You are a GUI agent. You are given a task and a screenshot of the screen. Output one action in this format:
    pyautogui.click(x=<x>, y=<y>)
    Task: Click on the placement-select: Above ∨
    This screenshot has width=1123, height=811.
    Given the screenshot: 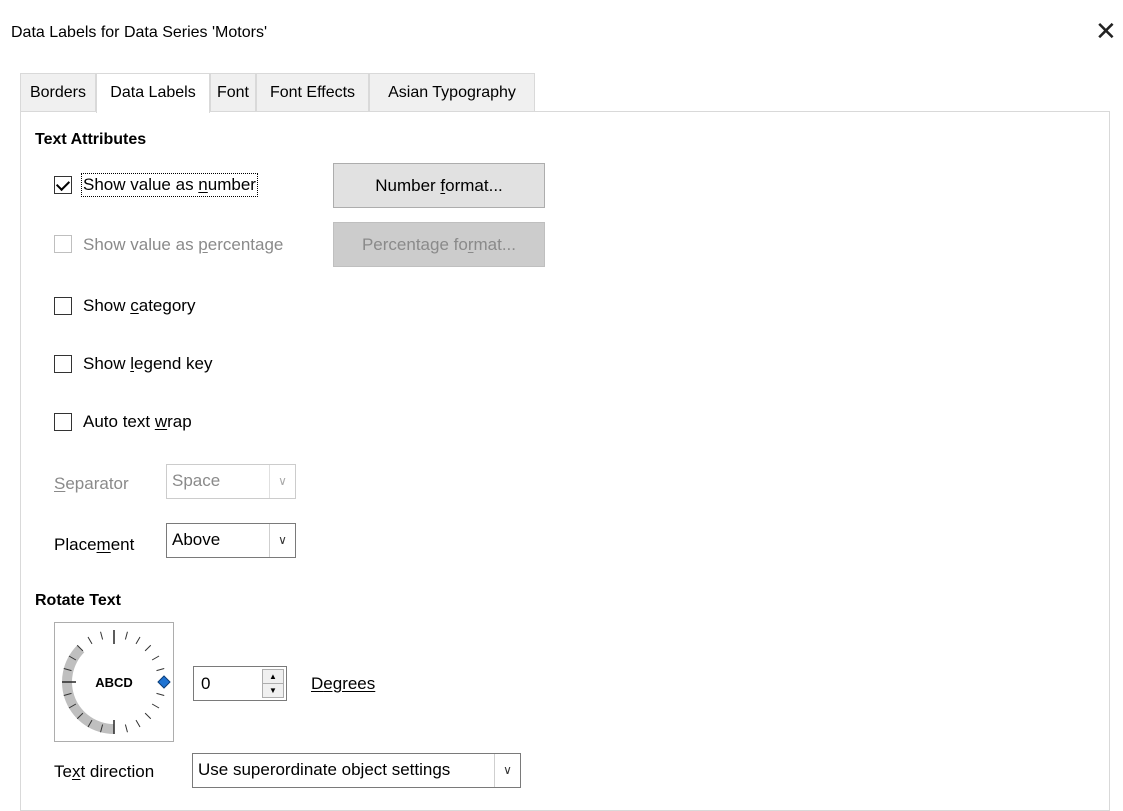 What is the action you would take?
    pyautogui.click(x=231, y=540)
    